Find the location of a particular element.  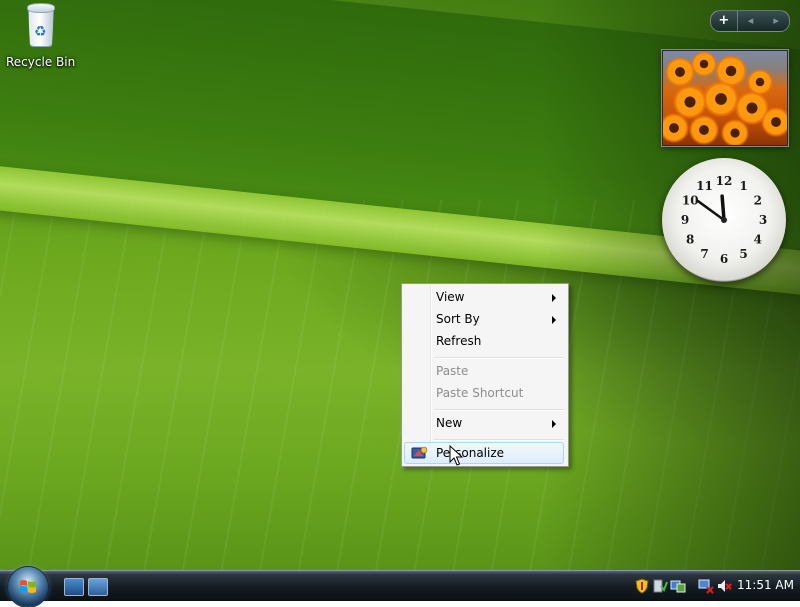

menu-item-personalize: Personalize is located at coordinates (484, 453).